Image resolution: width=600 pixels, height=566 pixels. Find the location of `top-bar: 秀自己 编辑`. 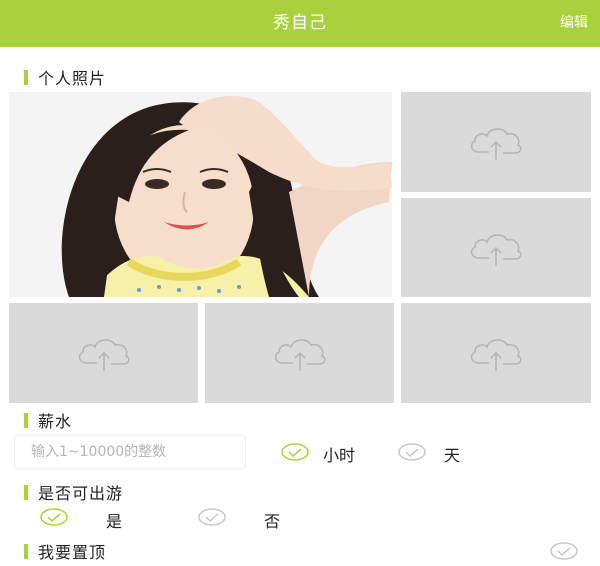

top-bar: 秀自己 编辑 is located at coordinates (300, 23).